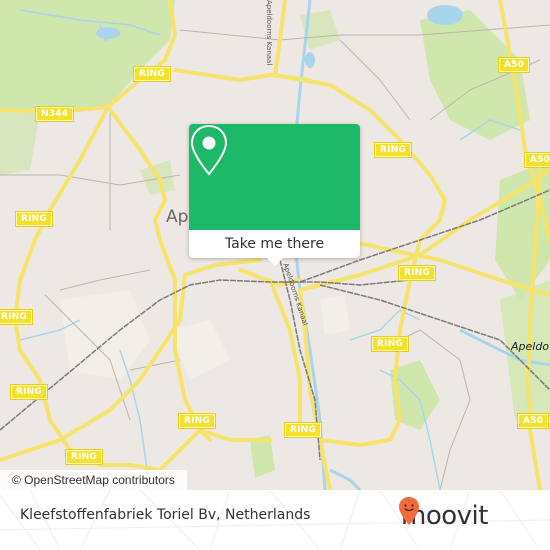 Image resolution: width=550 pixels, height=550 pixels. Describe the element at coordinates (209, 150) in the screenshot. I see `map-pin-icon` at that location.